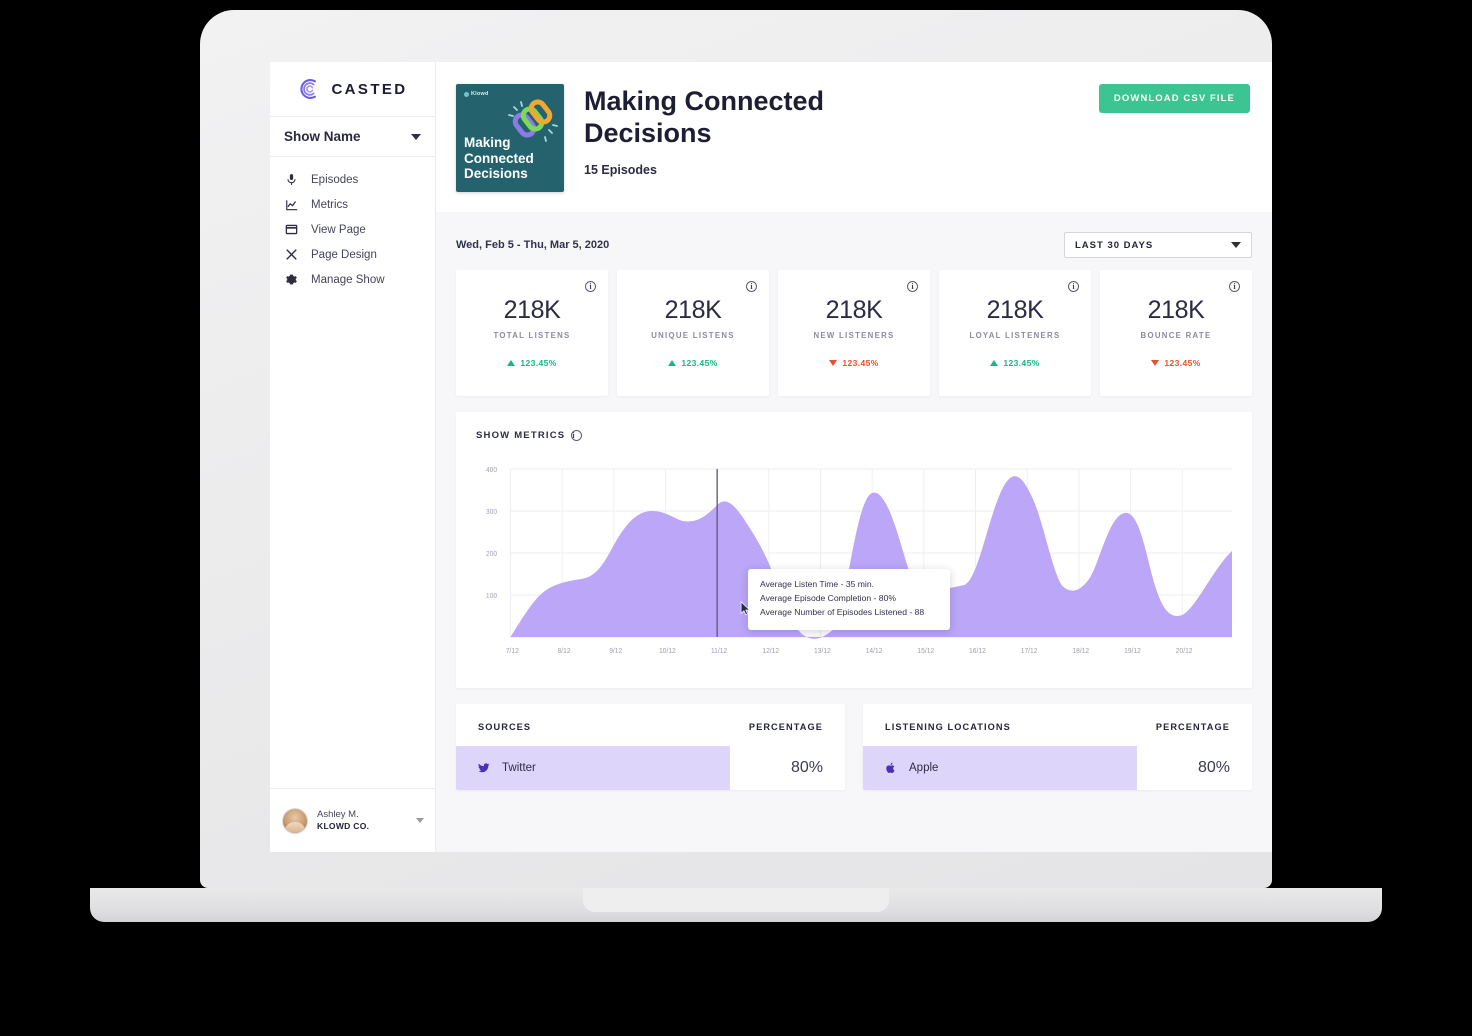 This screenshot has height=1036, width=1472. Describe the element at coordinates (338, 815) in the screenshot. I see `user-name: Ashley M.` at that location.